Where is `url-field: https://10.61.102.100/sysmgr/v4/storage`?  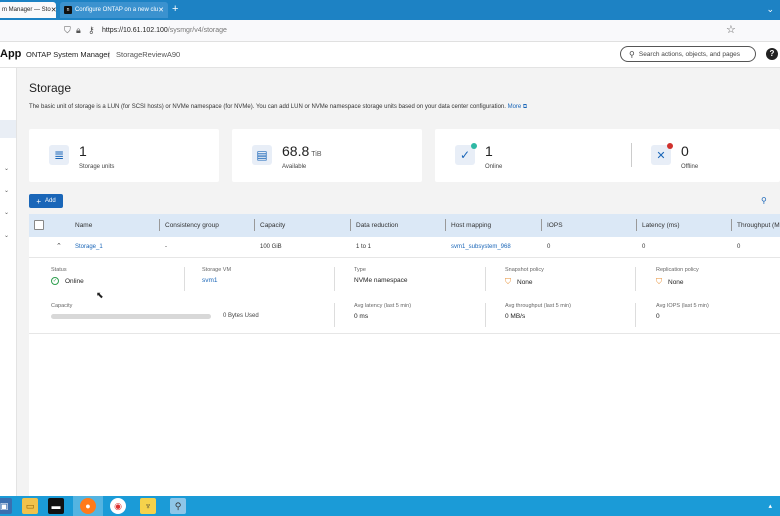
url-field: https://10.61.102.100/sysmgr/v4/storage is located at coordinates (164, 30).